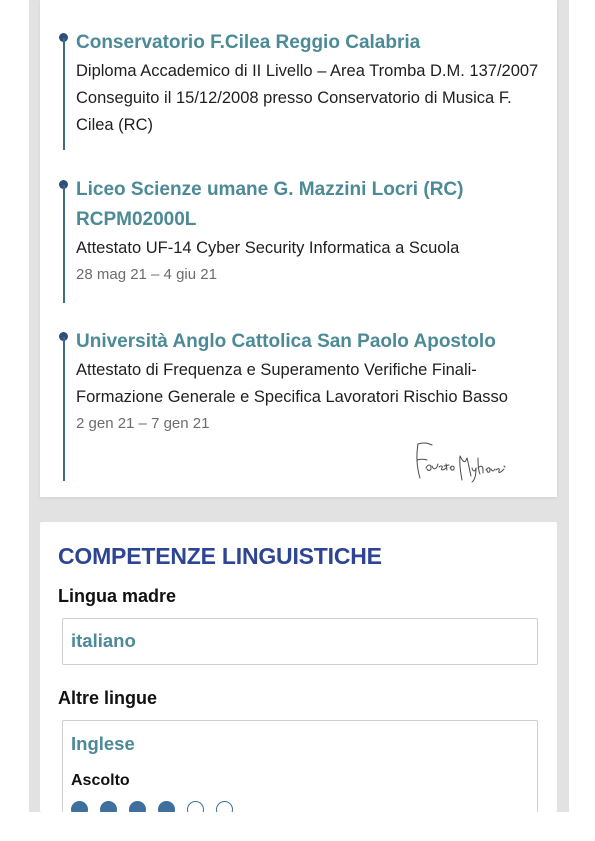 The height and width of the screenshot is (841, 595). Describe the element at coordinates (300, 766) in the screenshot. I see `language-card-inglese: Inglese Ascolto` at that location.